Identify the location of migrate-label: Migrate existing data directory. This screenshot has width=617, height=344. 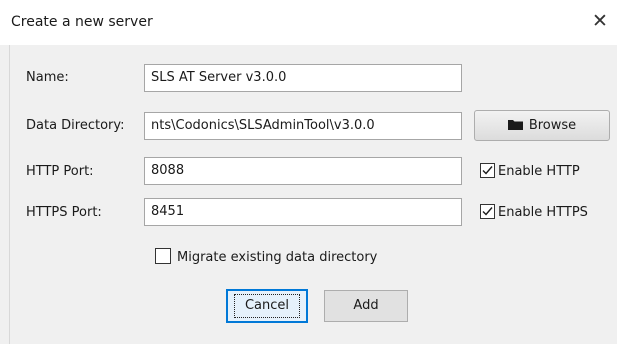
(277, 257).